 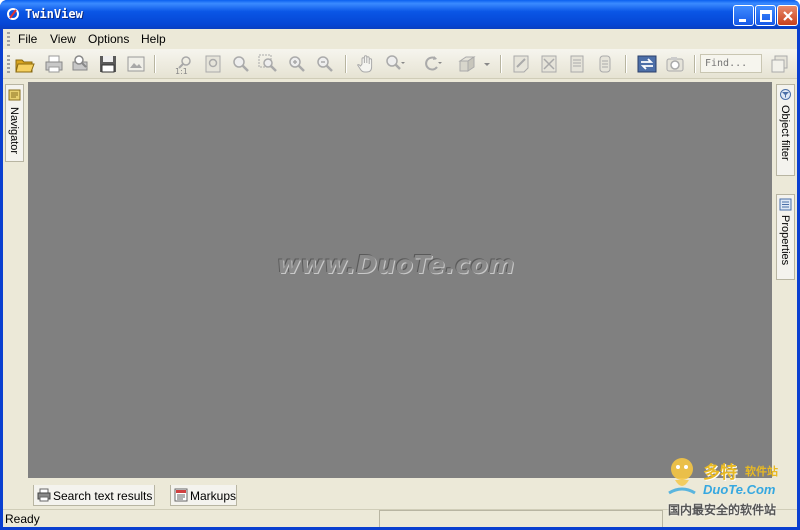 What do you see at coordinates (605, 64) in the screenshot?
I see `layers-icon` at bounding box center [605, 64].